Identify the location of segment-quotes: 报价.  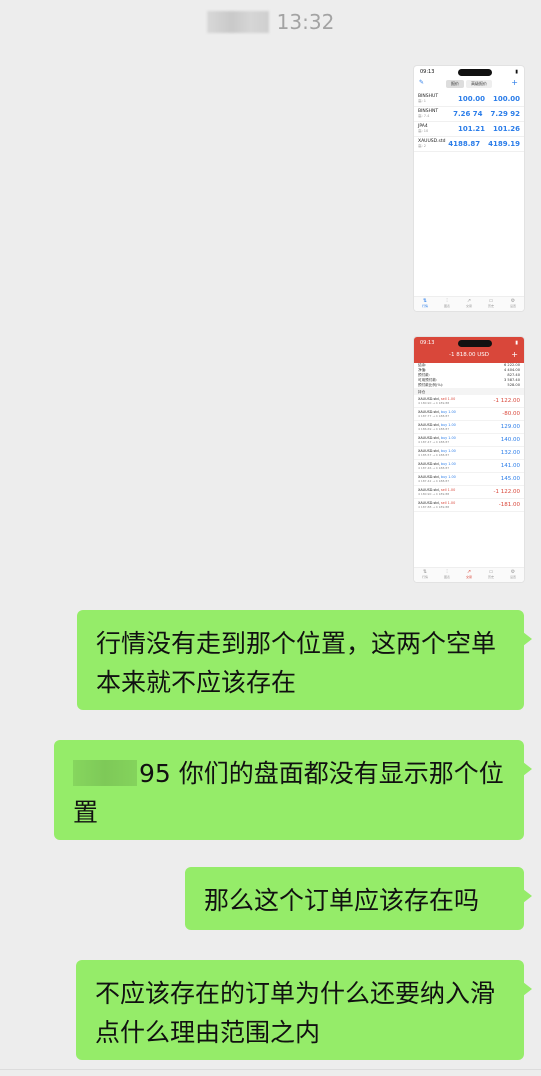
(455, 84).